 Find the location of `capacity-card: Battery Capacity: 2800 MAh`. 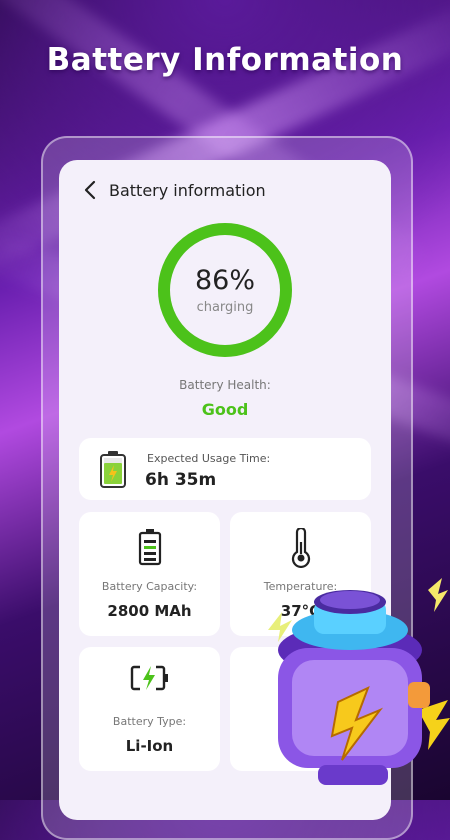

capacity-card: Battery Capacity: 2800 MAh is located at coordinates (149, 574).